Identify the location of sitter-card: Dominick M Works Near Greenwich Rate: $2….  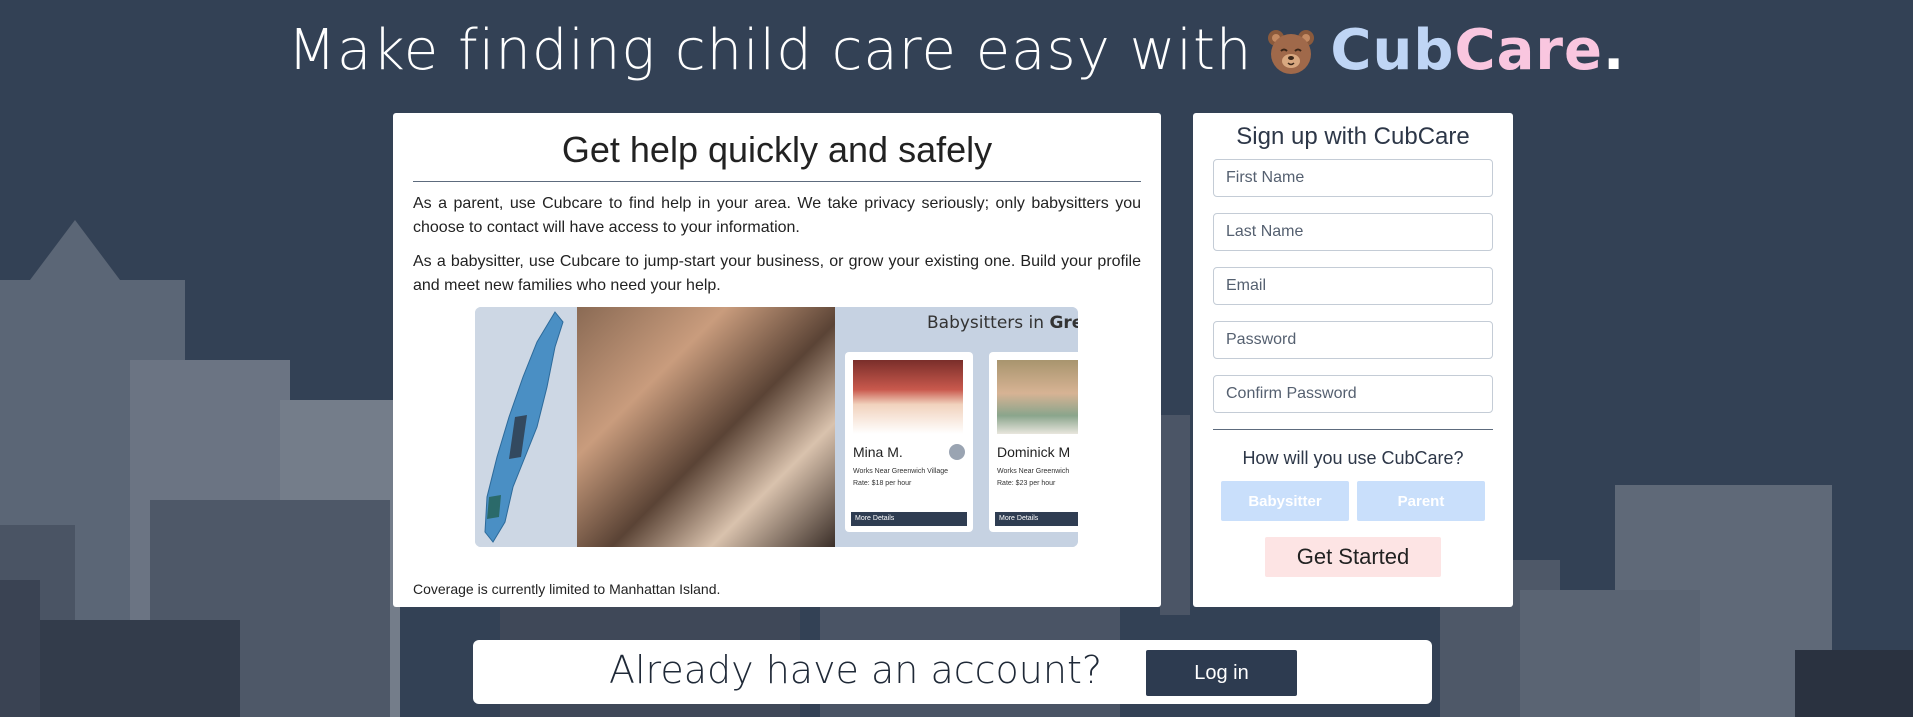
(1033, 442).